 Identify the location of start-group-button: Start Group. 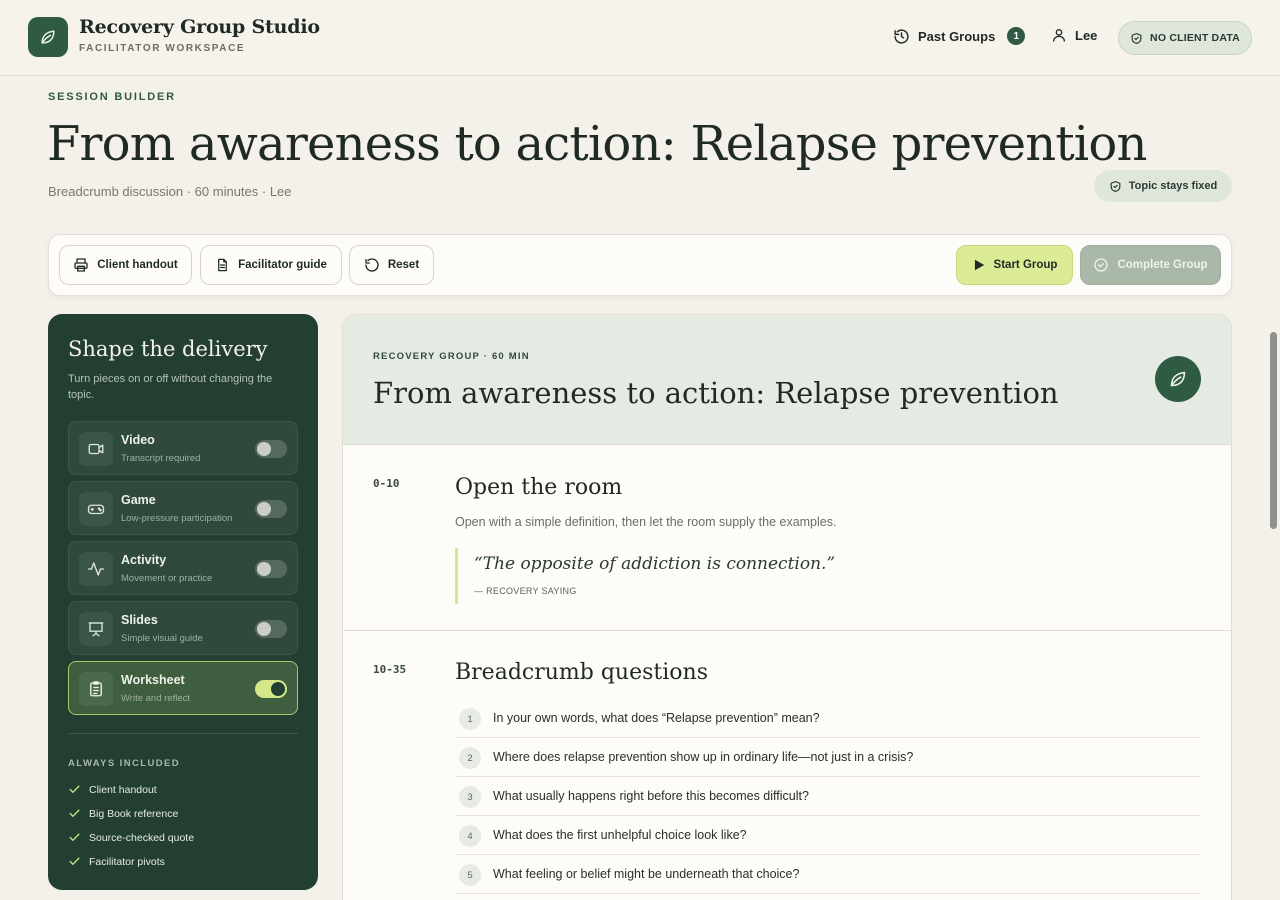
(1014, 265).